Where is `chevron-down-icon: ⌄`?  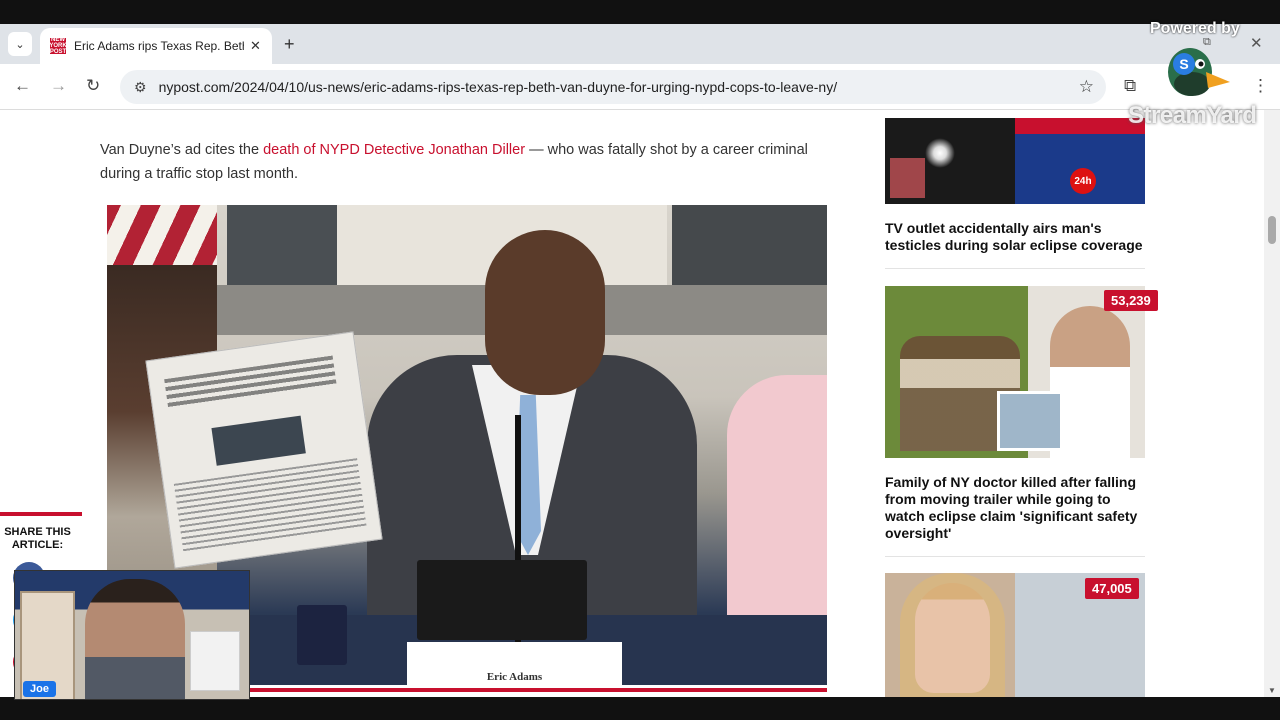 chevron-down-icon: ⌄ is located at coordinates (20, 44).